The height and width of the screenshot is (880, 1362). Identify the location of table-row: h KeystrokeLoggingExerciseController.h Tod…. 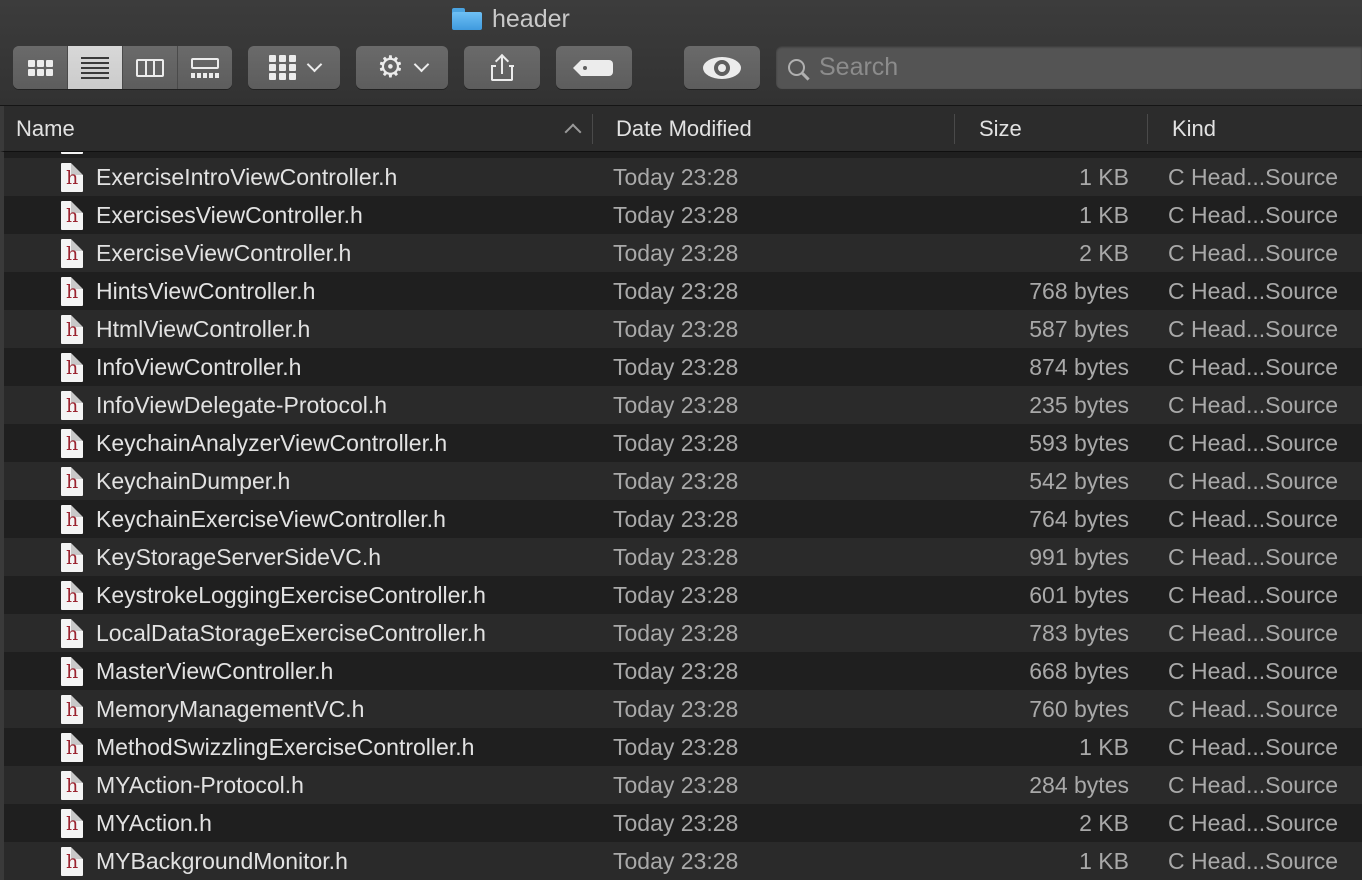
(683, 595).